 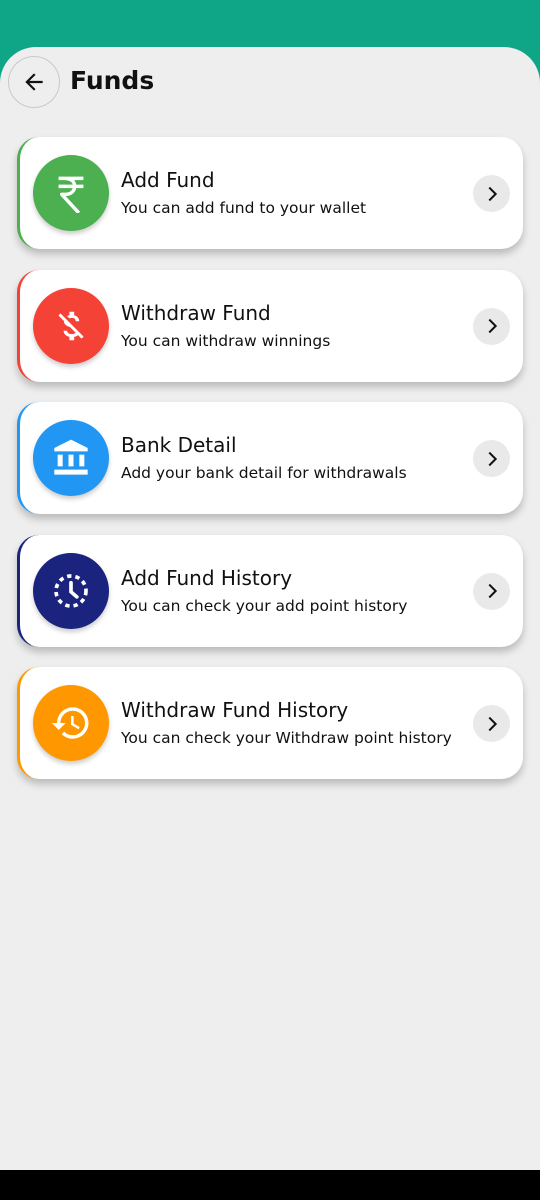 I want to click on add-fund-chevron, so click(x=491, y=193).